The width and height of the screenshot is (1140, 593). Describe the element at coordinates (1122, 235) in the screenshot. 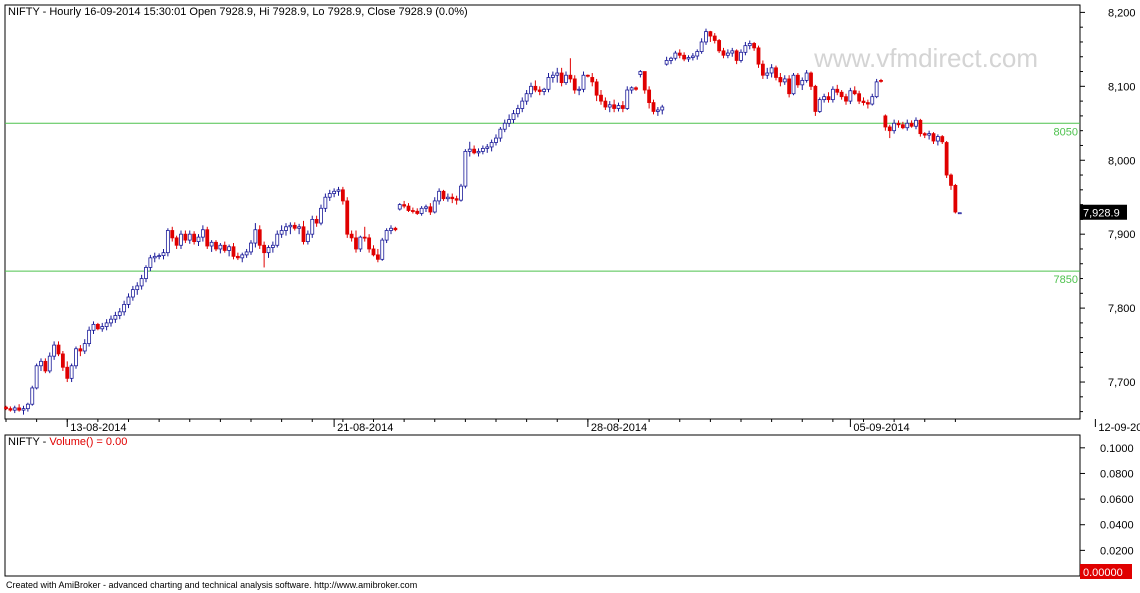

I see `y-tick-label: 7,900` at that location.